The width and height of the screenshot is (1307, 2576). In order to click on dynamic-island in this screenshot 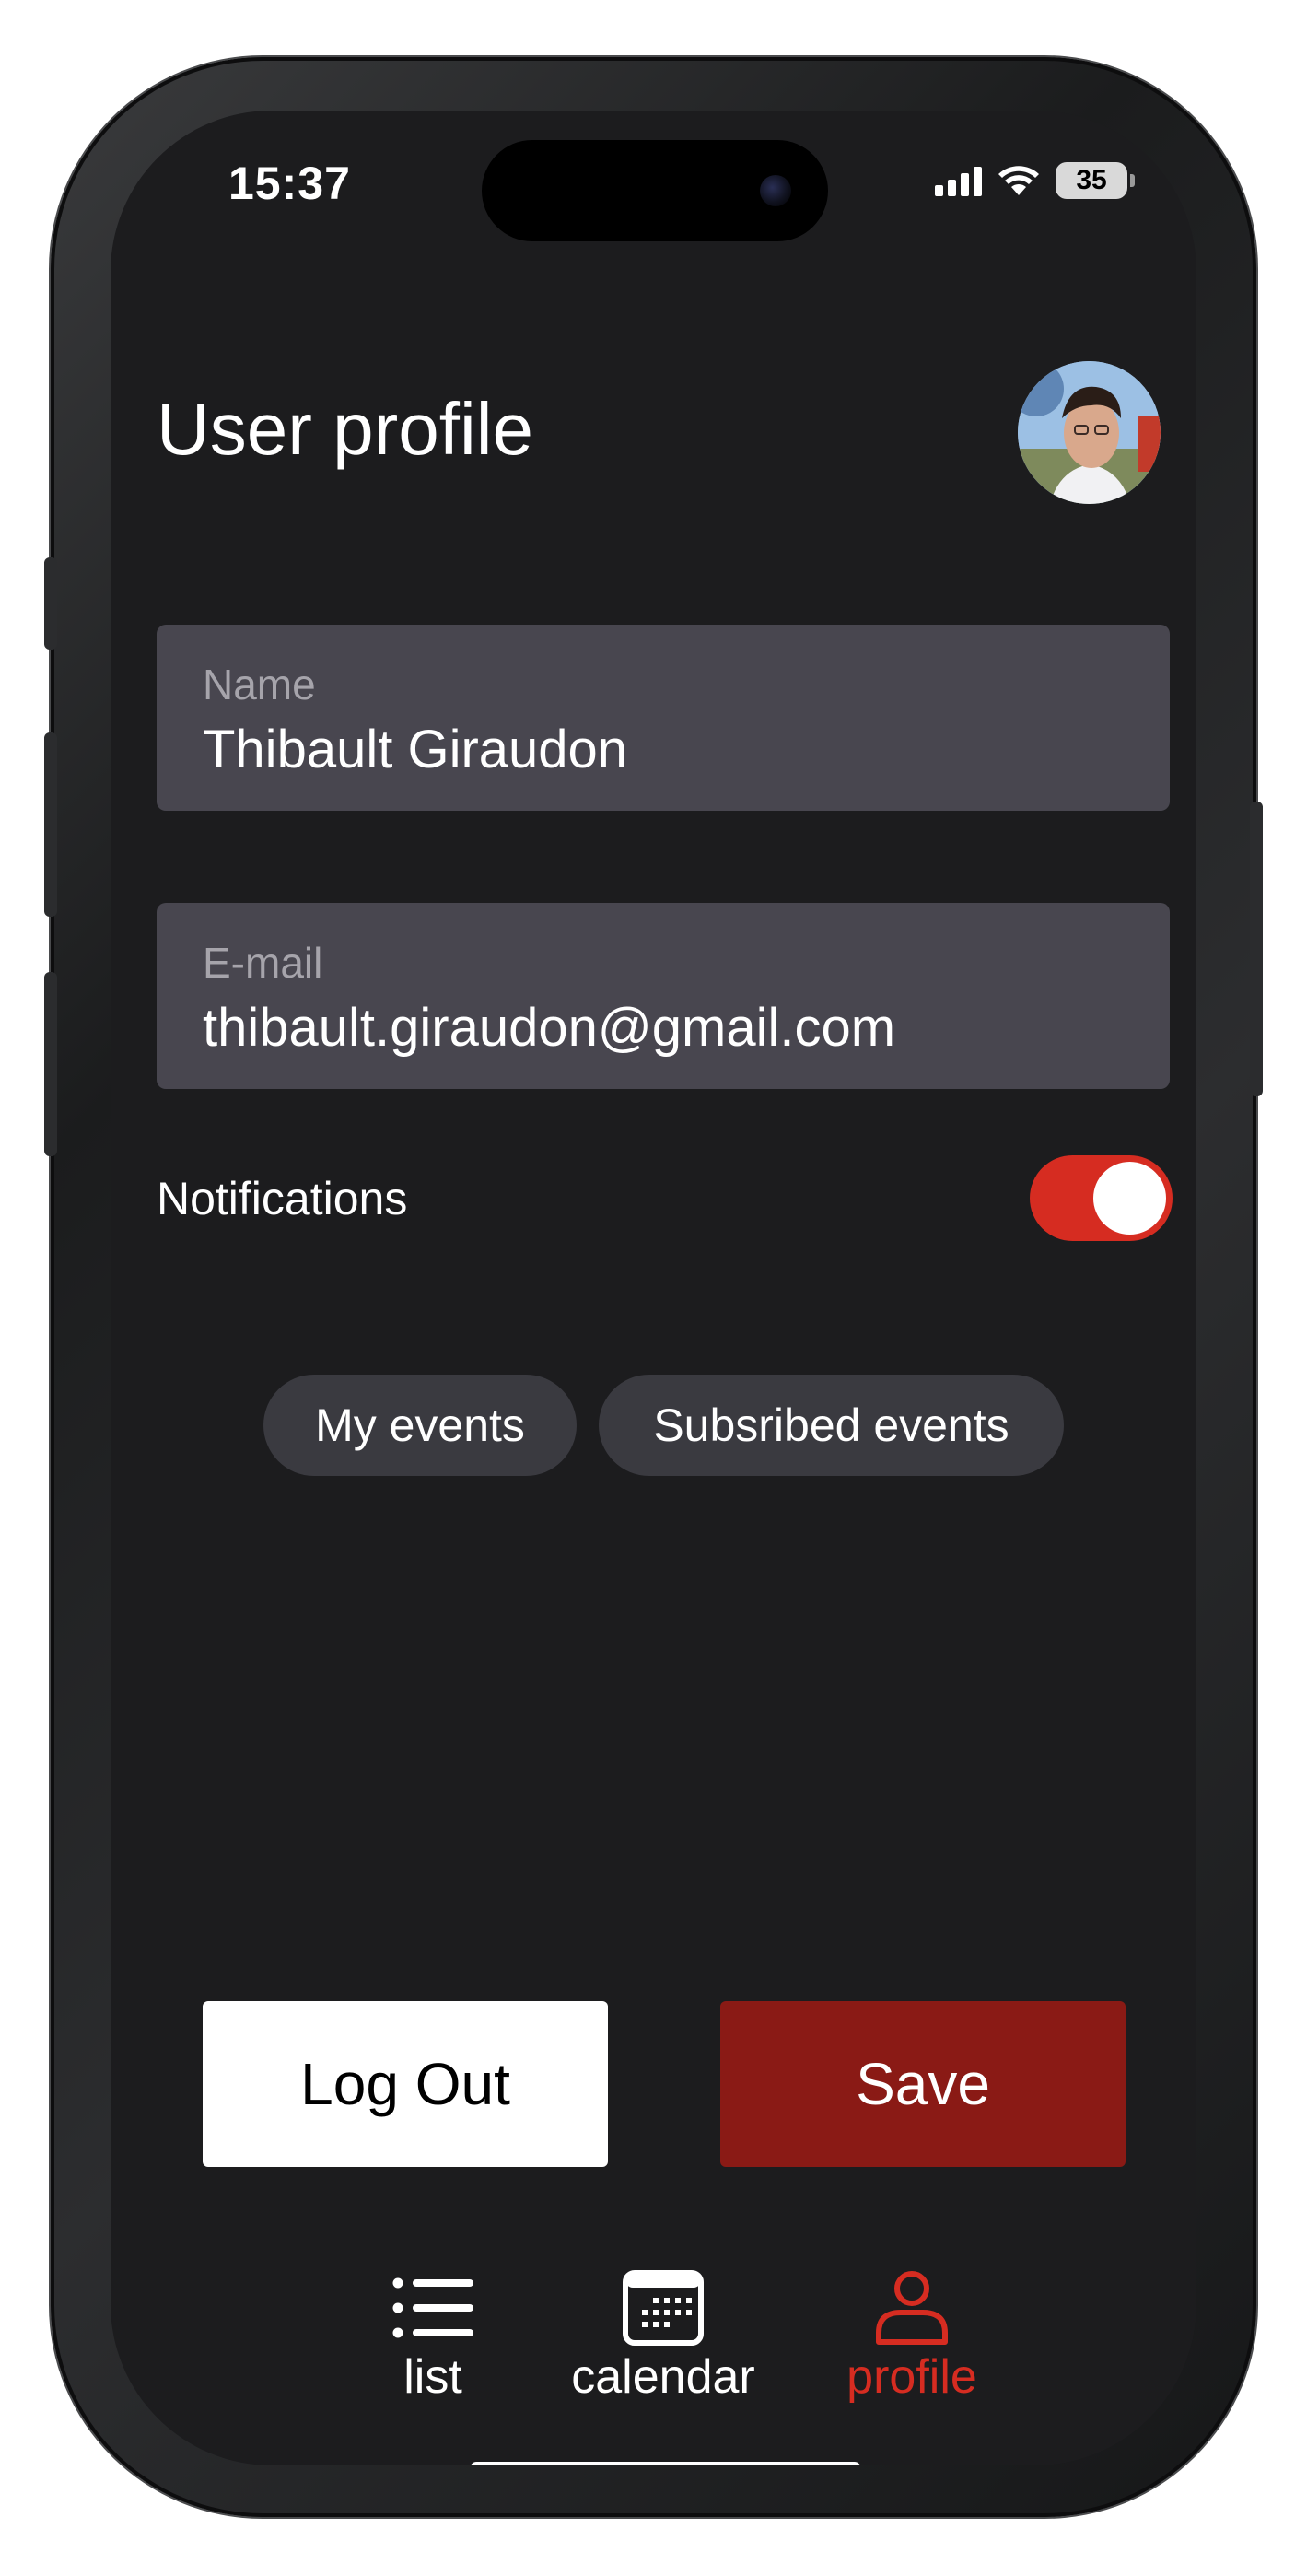, I will do `click(655, 190)`.